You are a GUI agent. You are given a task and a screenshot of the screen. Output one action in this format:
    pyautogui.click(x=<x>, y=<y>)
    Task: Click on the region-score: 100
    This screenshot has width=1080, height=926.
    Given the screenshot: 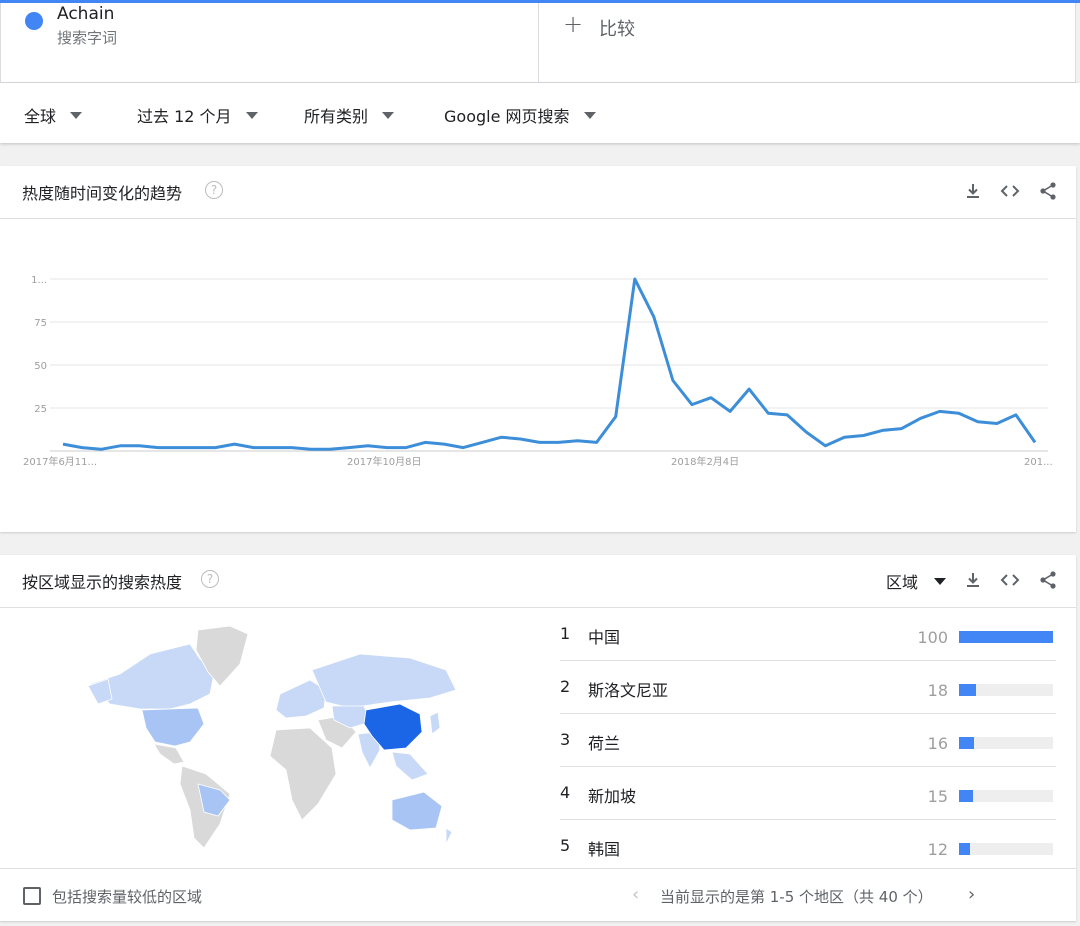 What is the action you would take?
    pyautogui.click(x=932, y=637)
    